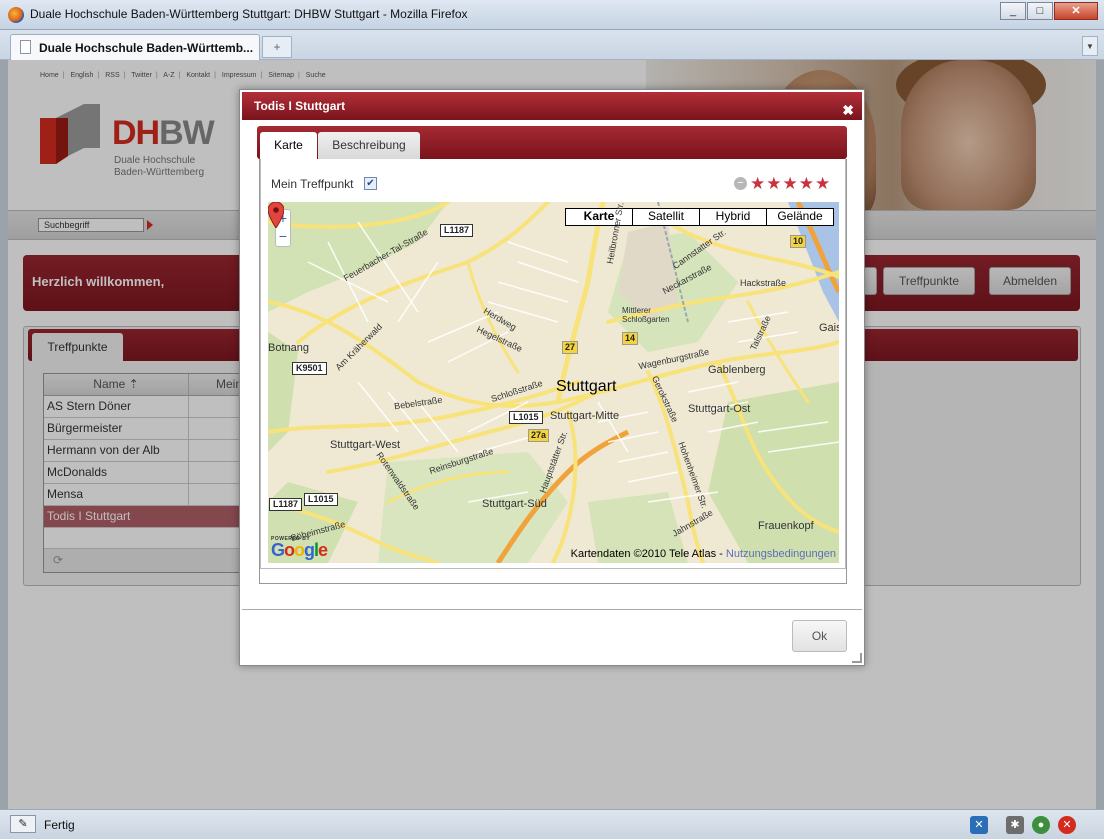 This screenshot has height=839, width=1104. What do you see at coordinates (740, 183) in the screenshot?
I see `clear-rating-icon: −` at bounding box center [740, 183].